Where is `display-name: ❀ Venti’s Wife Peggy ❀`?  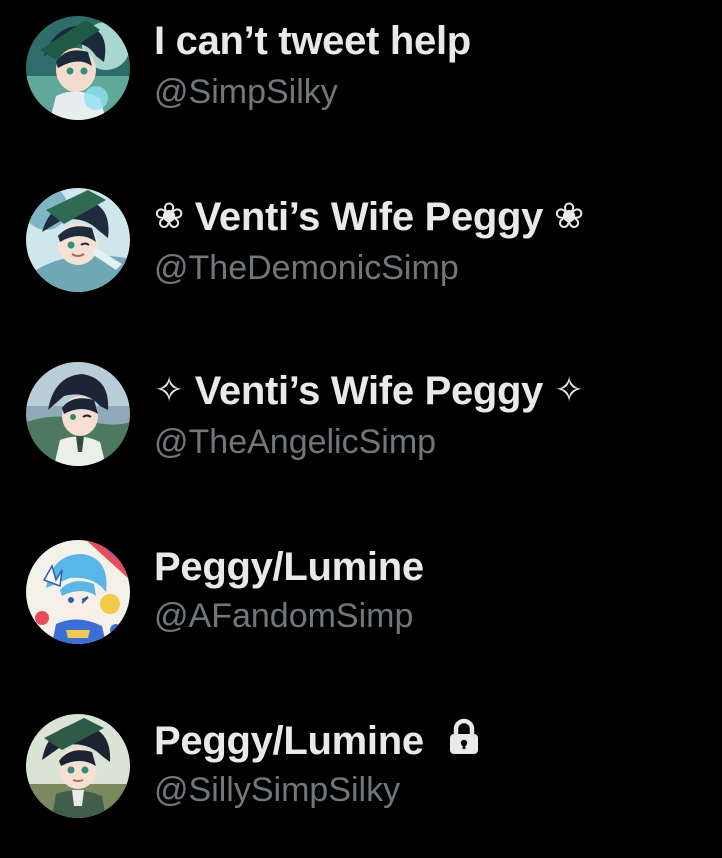 display-name: ❀ Venti’s Wife Peggy ❀ is located at coordinates (369, 217).